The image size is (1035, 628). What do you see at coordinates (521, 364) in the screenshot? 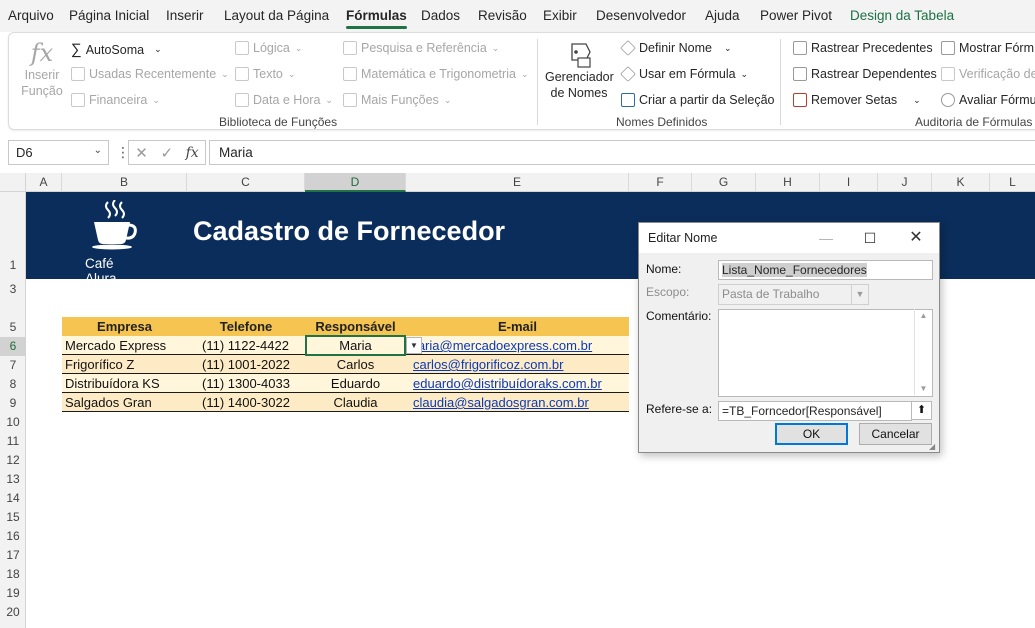
I see `email-link: carlos@frigorificoz.com.br` at bounding box center [521, 364].